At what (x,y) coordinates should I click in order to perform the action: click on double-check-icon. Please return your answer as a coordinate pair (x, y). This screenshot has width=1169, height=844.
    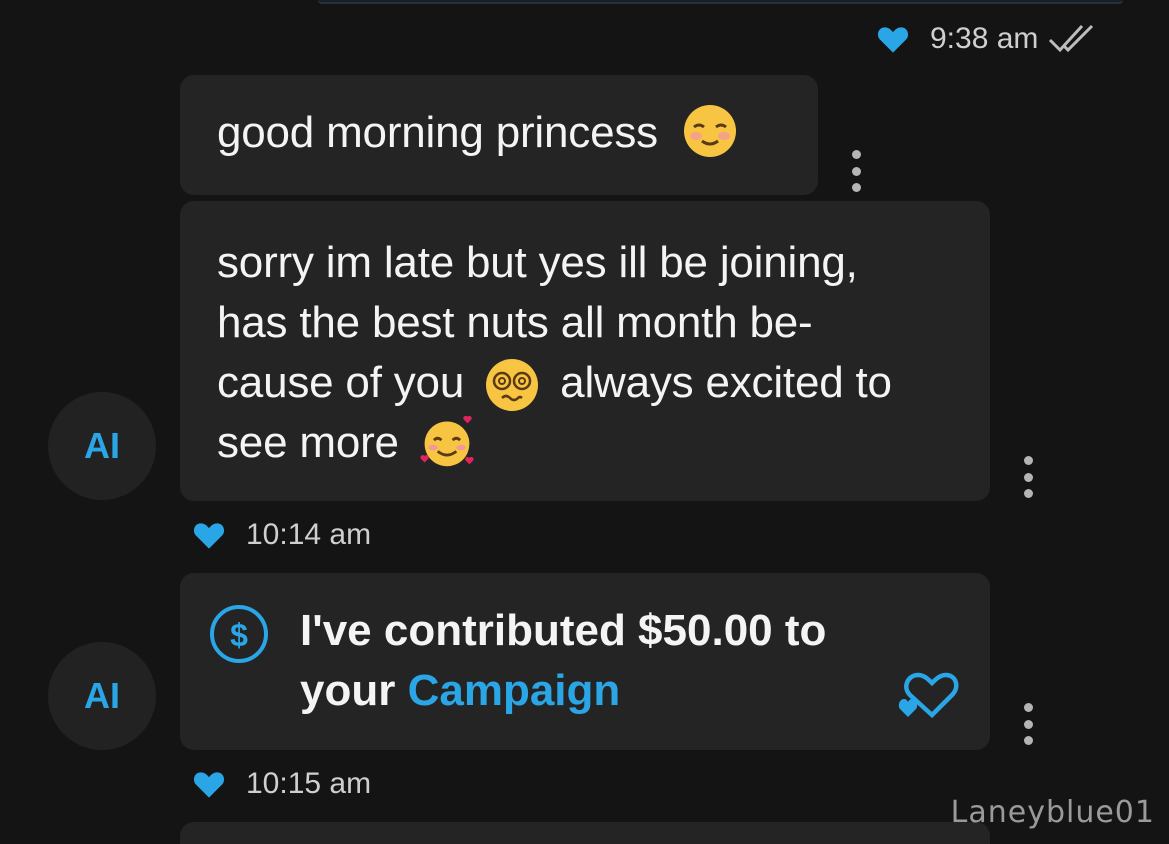
    Looking at the image, I should click on (1071, 38).